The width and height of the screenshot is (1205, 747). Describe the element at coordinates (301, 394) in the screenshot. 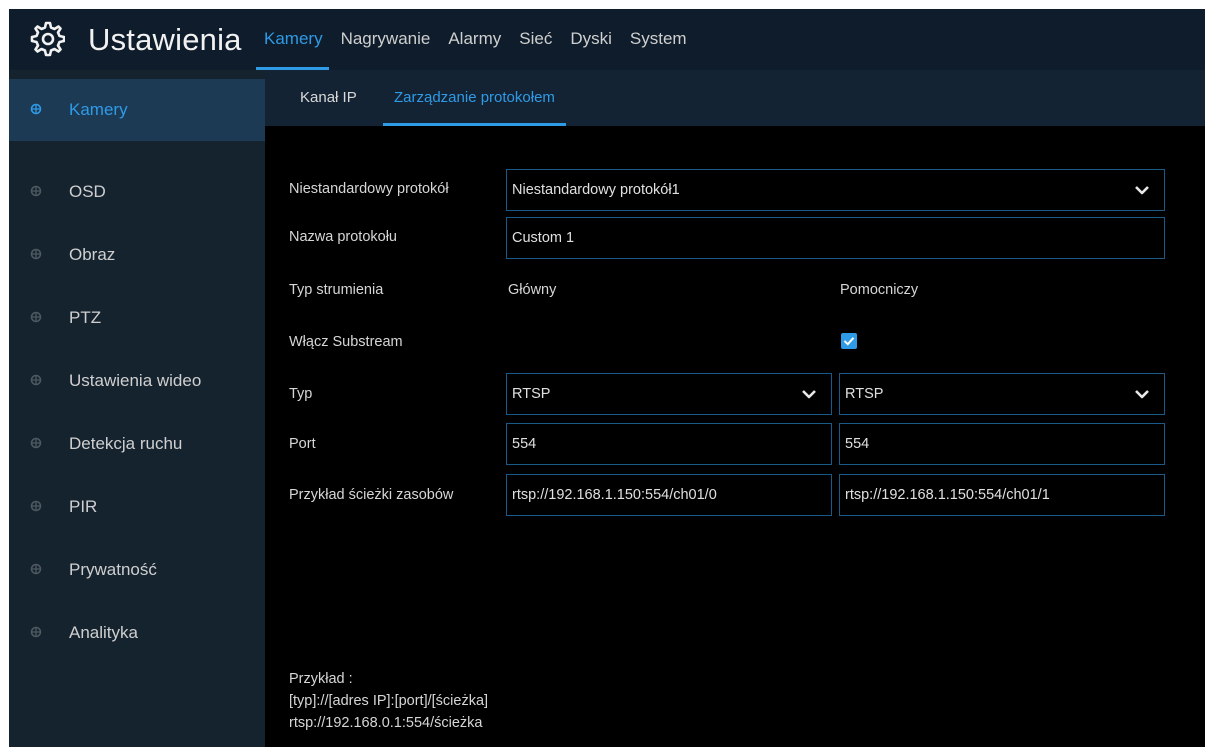

I see `type-label: Typ` at that location.